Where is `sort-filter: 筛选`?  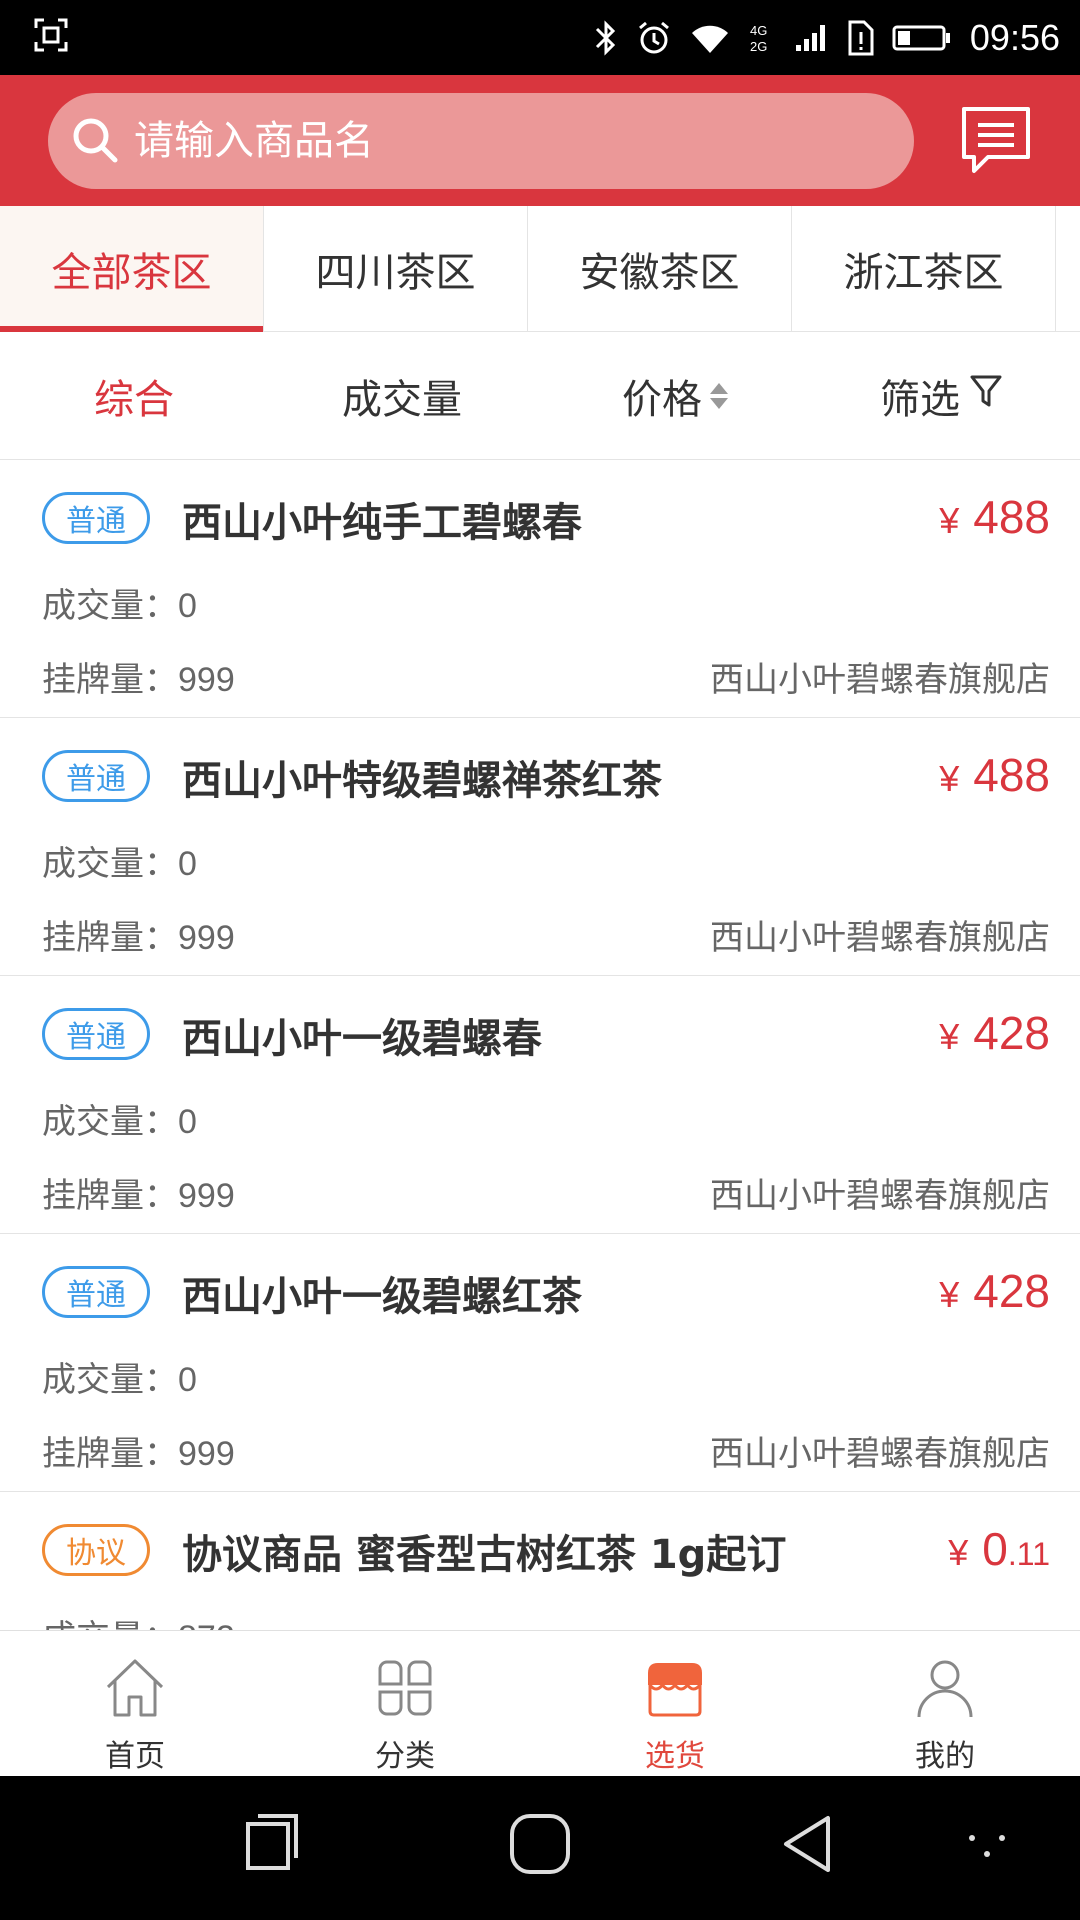
sort-filter: 筛选 is located at coordinates (941, 395).